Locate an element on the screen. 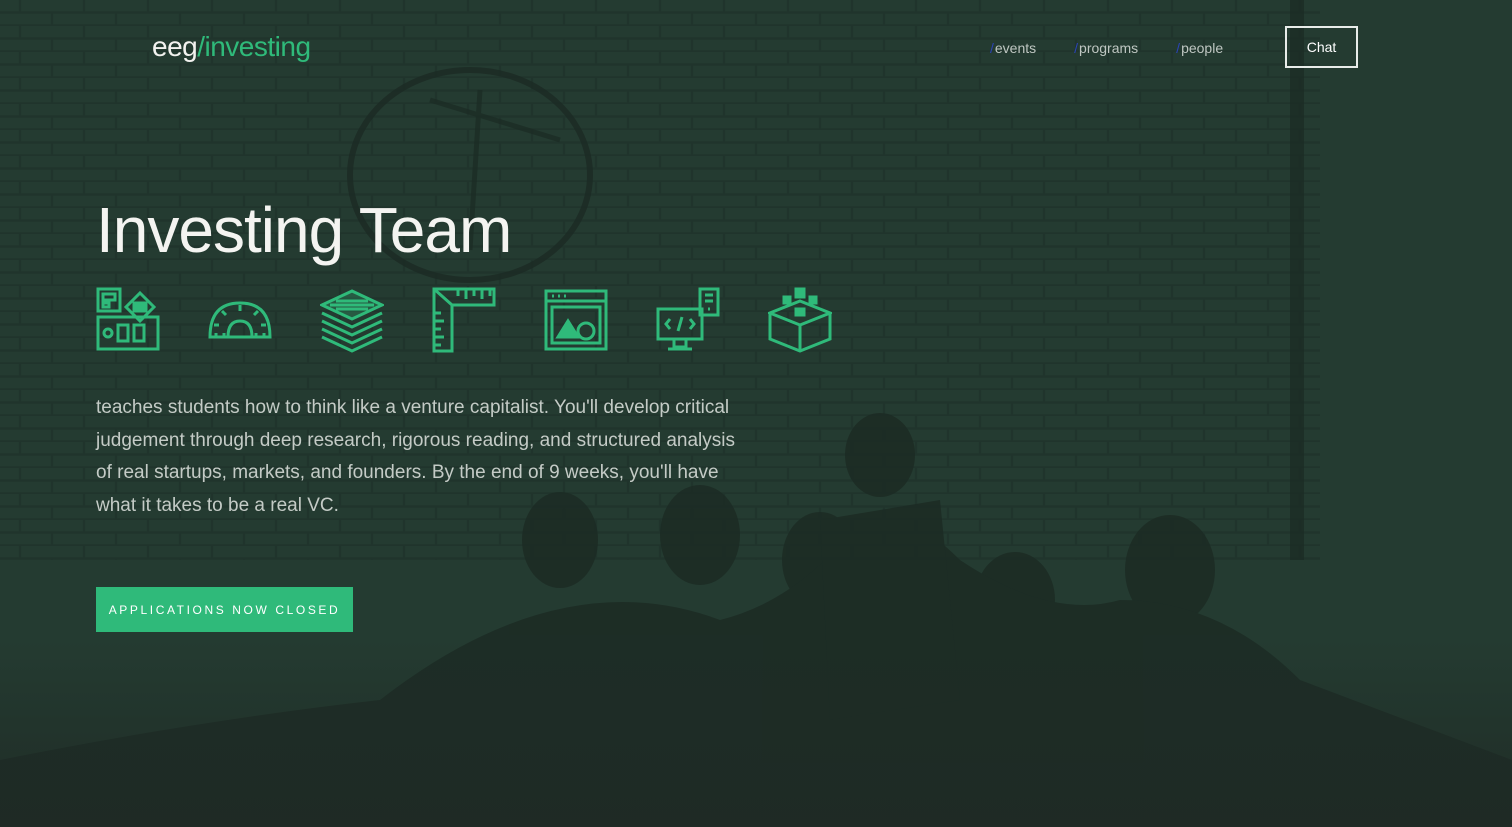 The image size is (1512, 827). ruler-icon is located at coordinates (464, 320).